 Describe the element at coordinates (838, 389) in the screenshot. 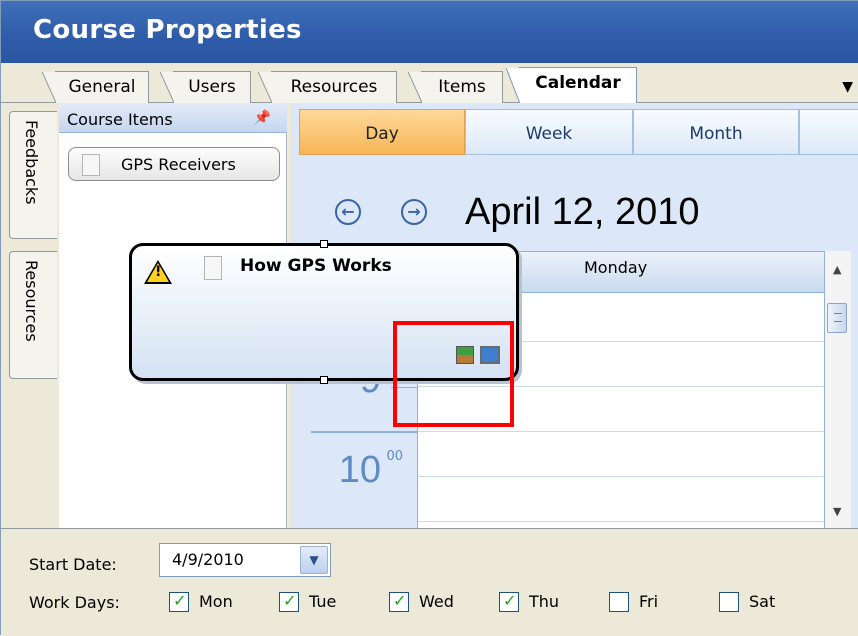

I see `vertical-scrollbar: ▲ ▼` at that location.